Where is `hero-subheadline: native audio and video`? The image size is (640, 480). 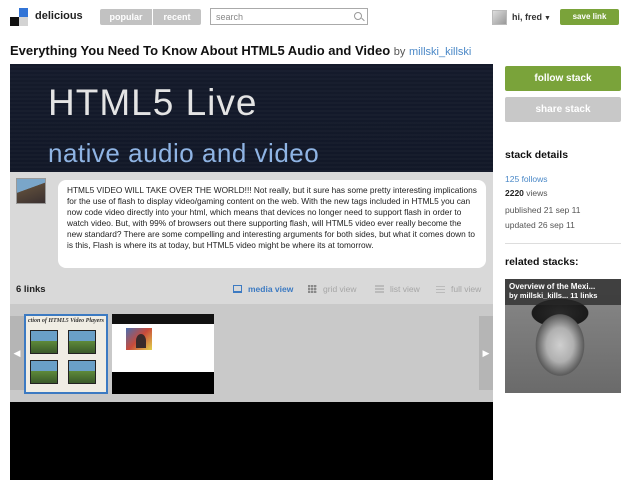 hero-subheadline: native audio and video is located at coordinates (184, 153).